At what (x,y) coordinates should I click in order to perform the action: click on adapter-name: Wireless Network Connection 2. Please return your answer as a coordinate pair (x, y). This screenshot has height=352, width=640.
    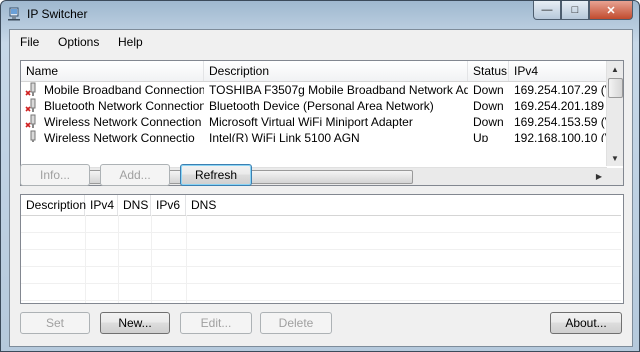
    Looking at the image, I should click on (124, 122).